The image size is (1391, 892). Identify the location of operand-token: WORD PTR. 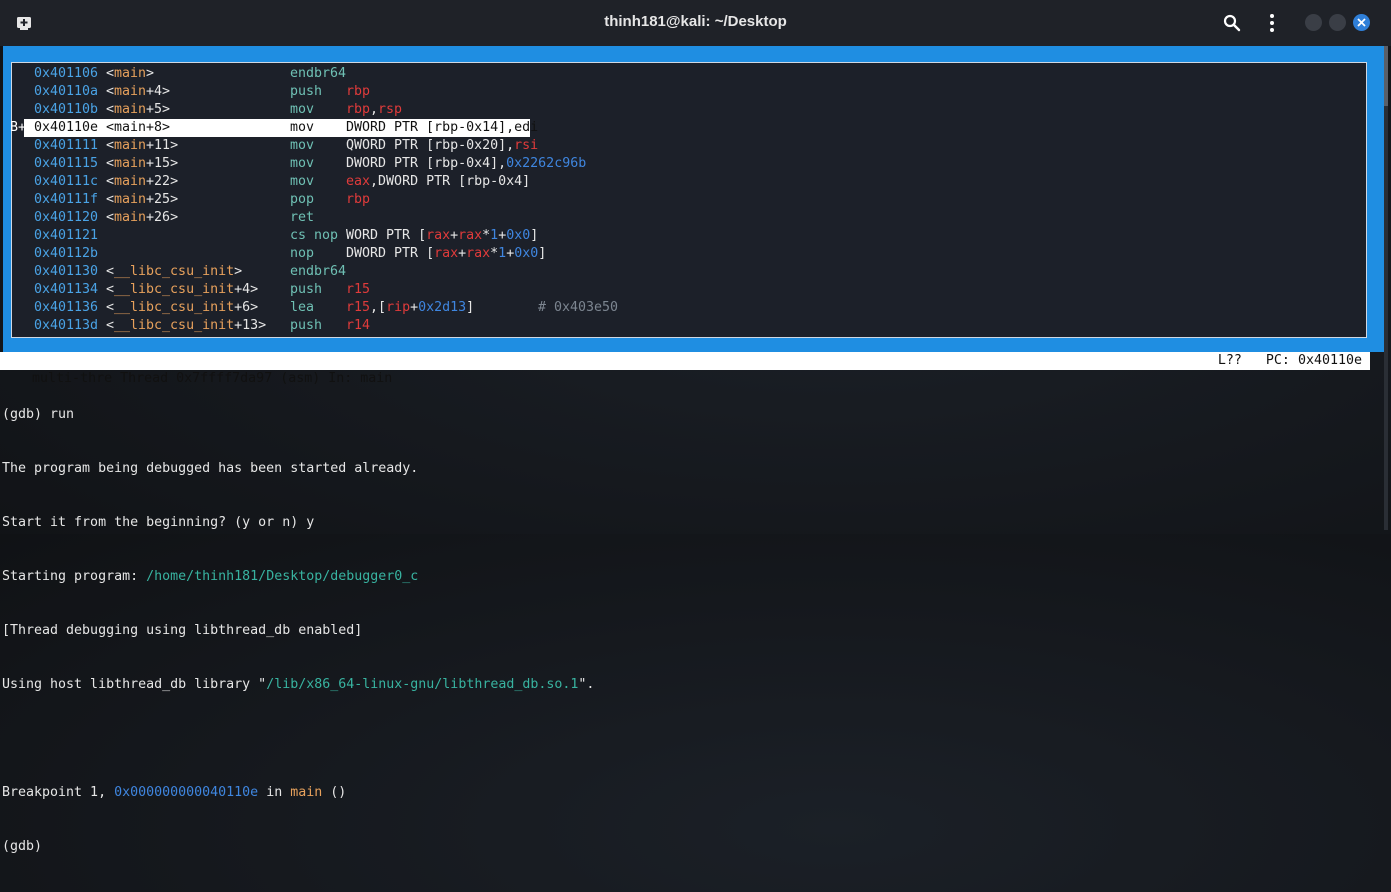
(382, 235).